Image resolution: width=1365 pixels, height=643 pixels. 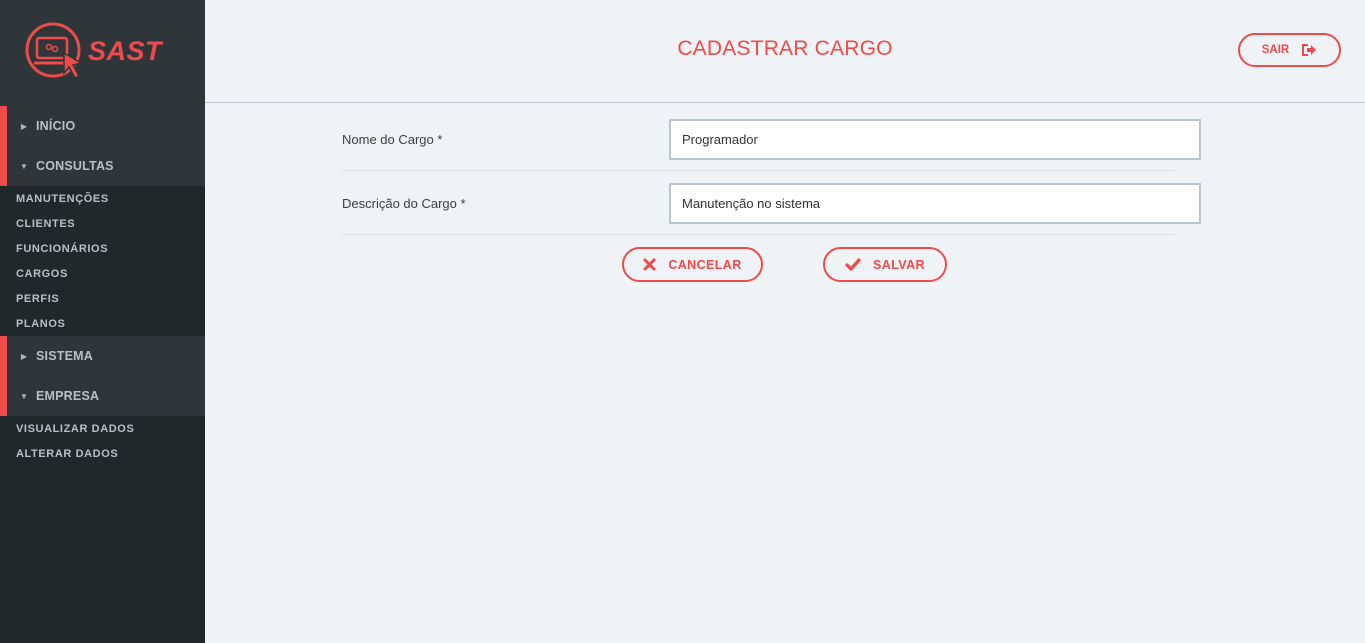 What do you see at coordinates (68, 396) in the screenshot?
I see `sidebar-item-label: EMPRESA` at bounding box center [68, 396].